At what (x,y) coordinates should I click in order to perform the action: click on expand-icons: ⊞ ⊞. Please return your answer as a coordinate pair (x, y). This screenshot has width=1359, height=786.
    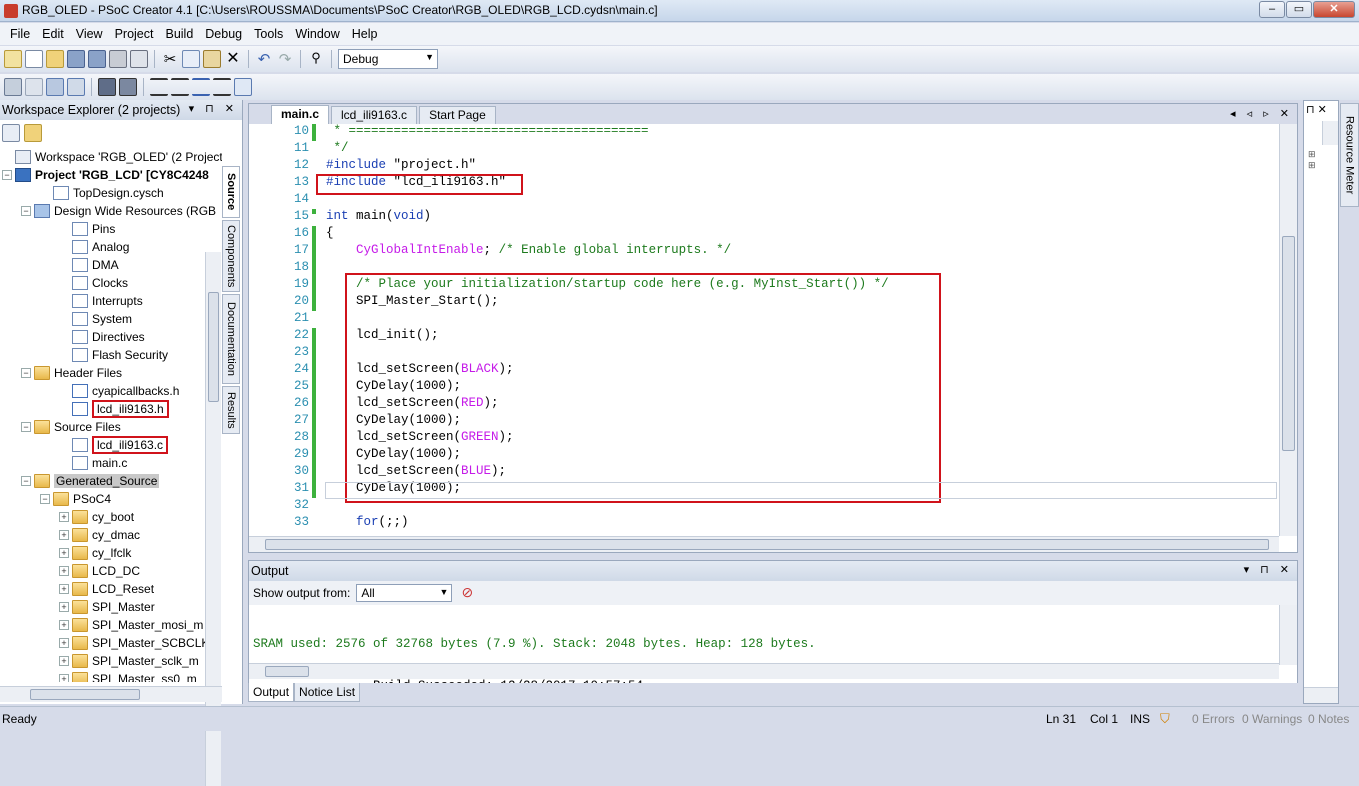
    Looking at the image, I should click on (1314, 164).